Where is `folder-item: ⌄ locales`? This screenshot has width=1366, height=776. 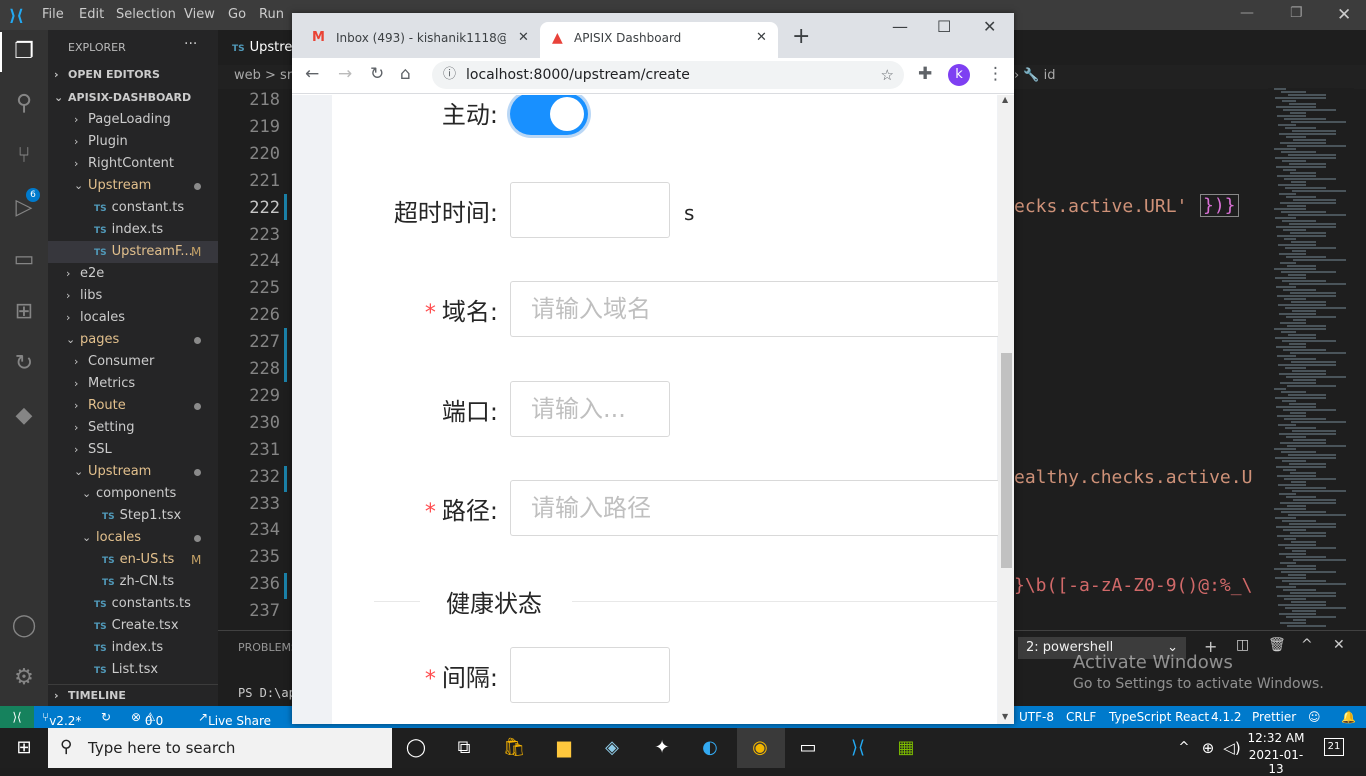
folder-item: ⌄ locales is located at coordinates (133, 538).